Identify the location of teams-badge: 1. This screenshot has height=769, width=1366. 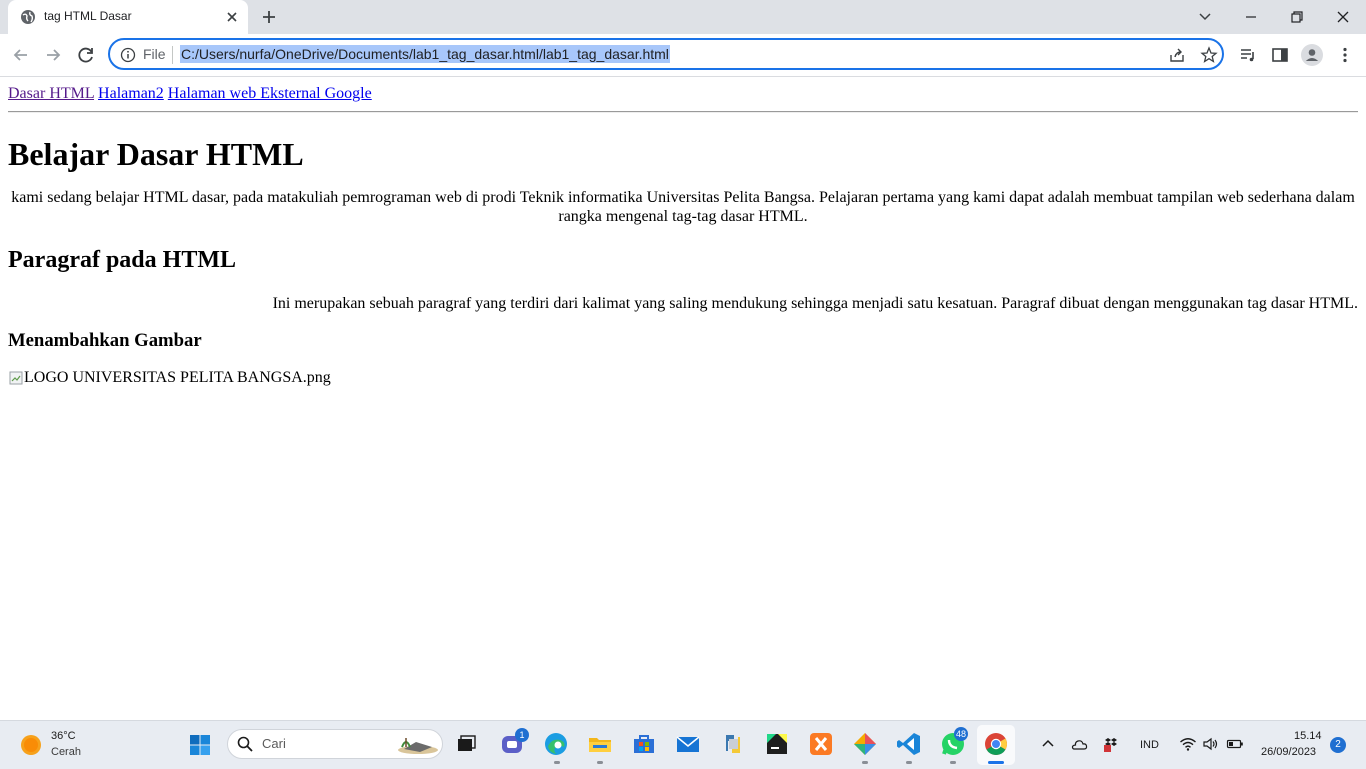
(522, 735).